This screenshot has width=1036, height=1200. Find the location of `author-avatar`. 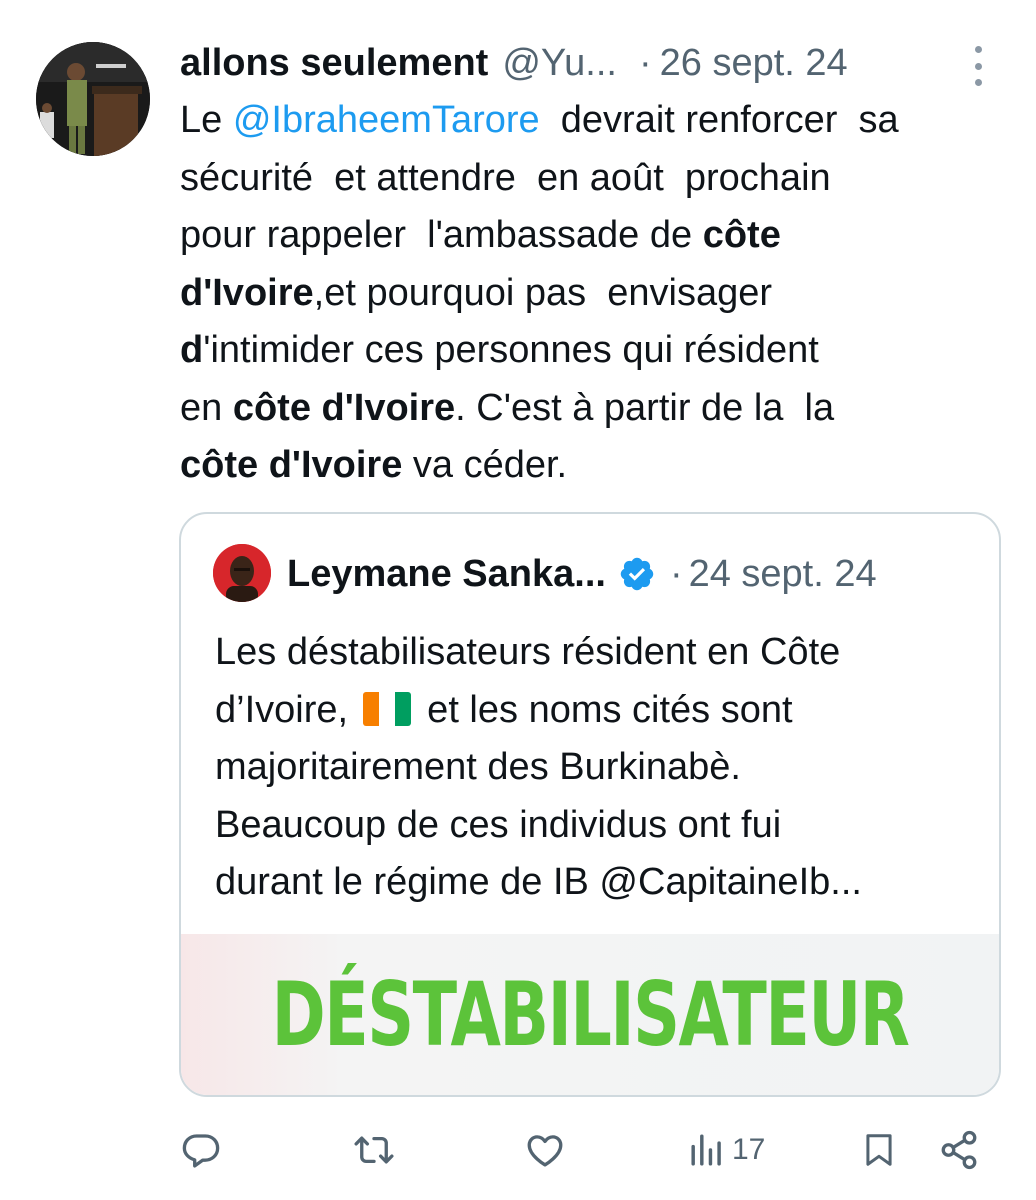

author-avatar is located at coordinates (93, 99).